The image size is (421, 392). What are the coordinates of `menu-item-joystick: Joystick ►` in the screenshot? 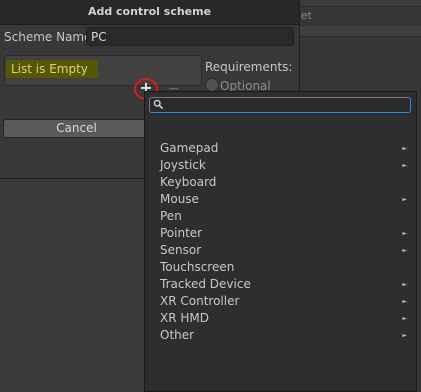 It's located at (280, 165).